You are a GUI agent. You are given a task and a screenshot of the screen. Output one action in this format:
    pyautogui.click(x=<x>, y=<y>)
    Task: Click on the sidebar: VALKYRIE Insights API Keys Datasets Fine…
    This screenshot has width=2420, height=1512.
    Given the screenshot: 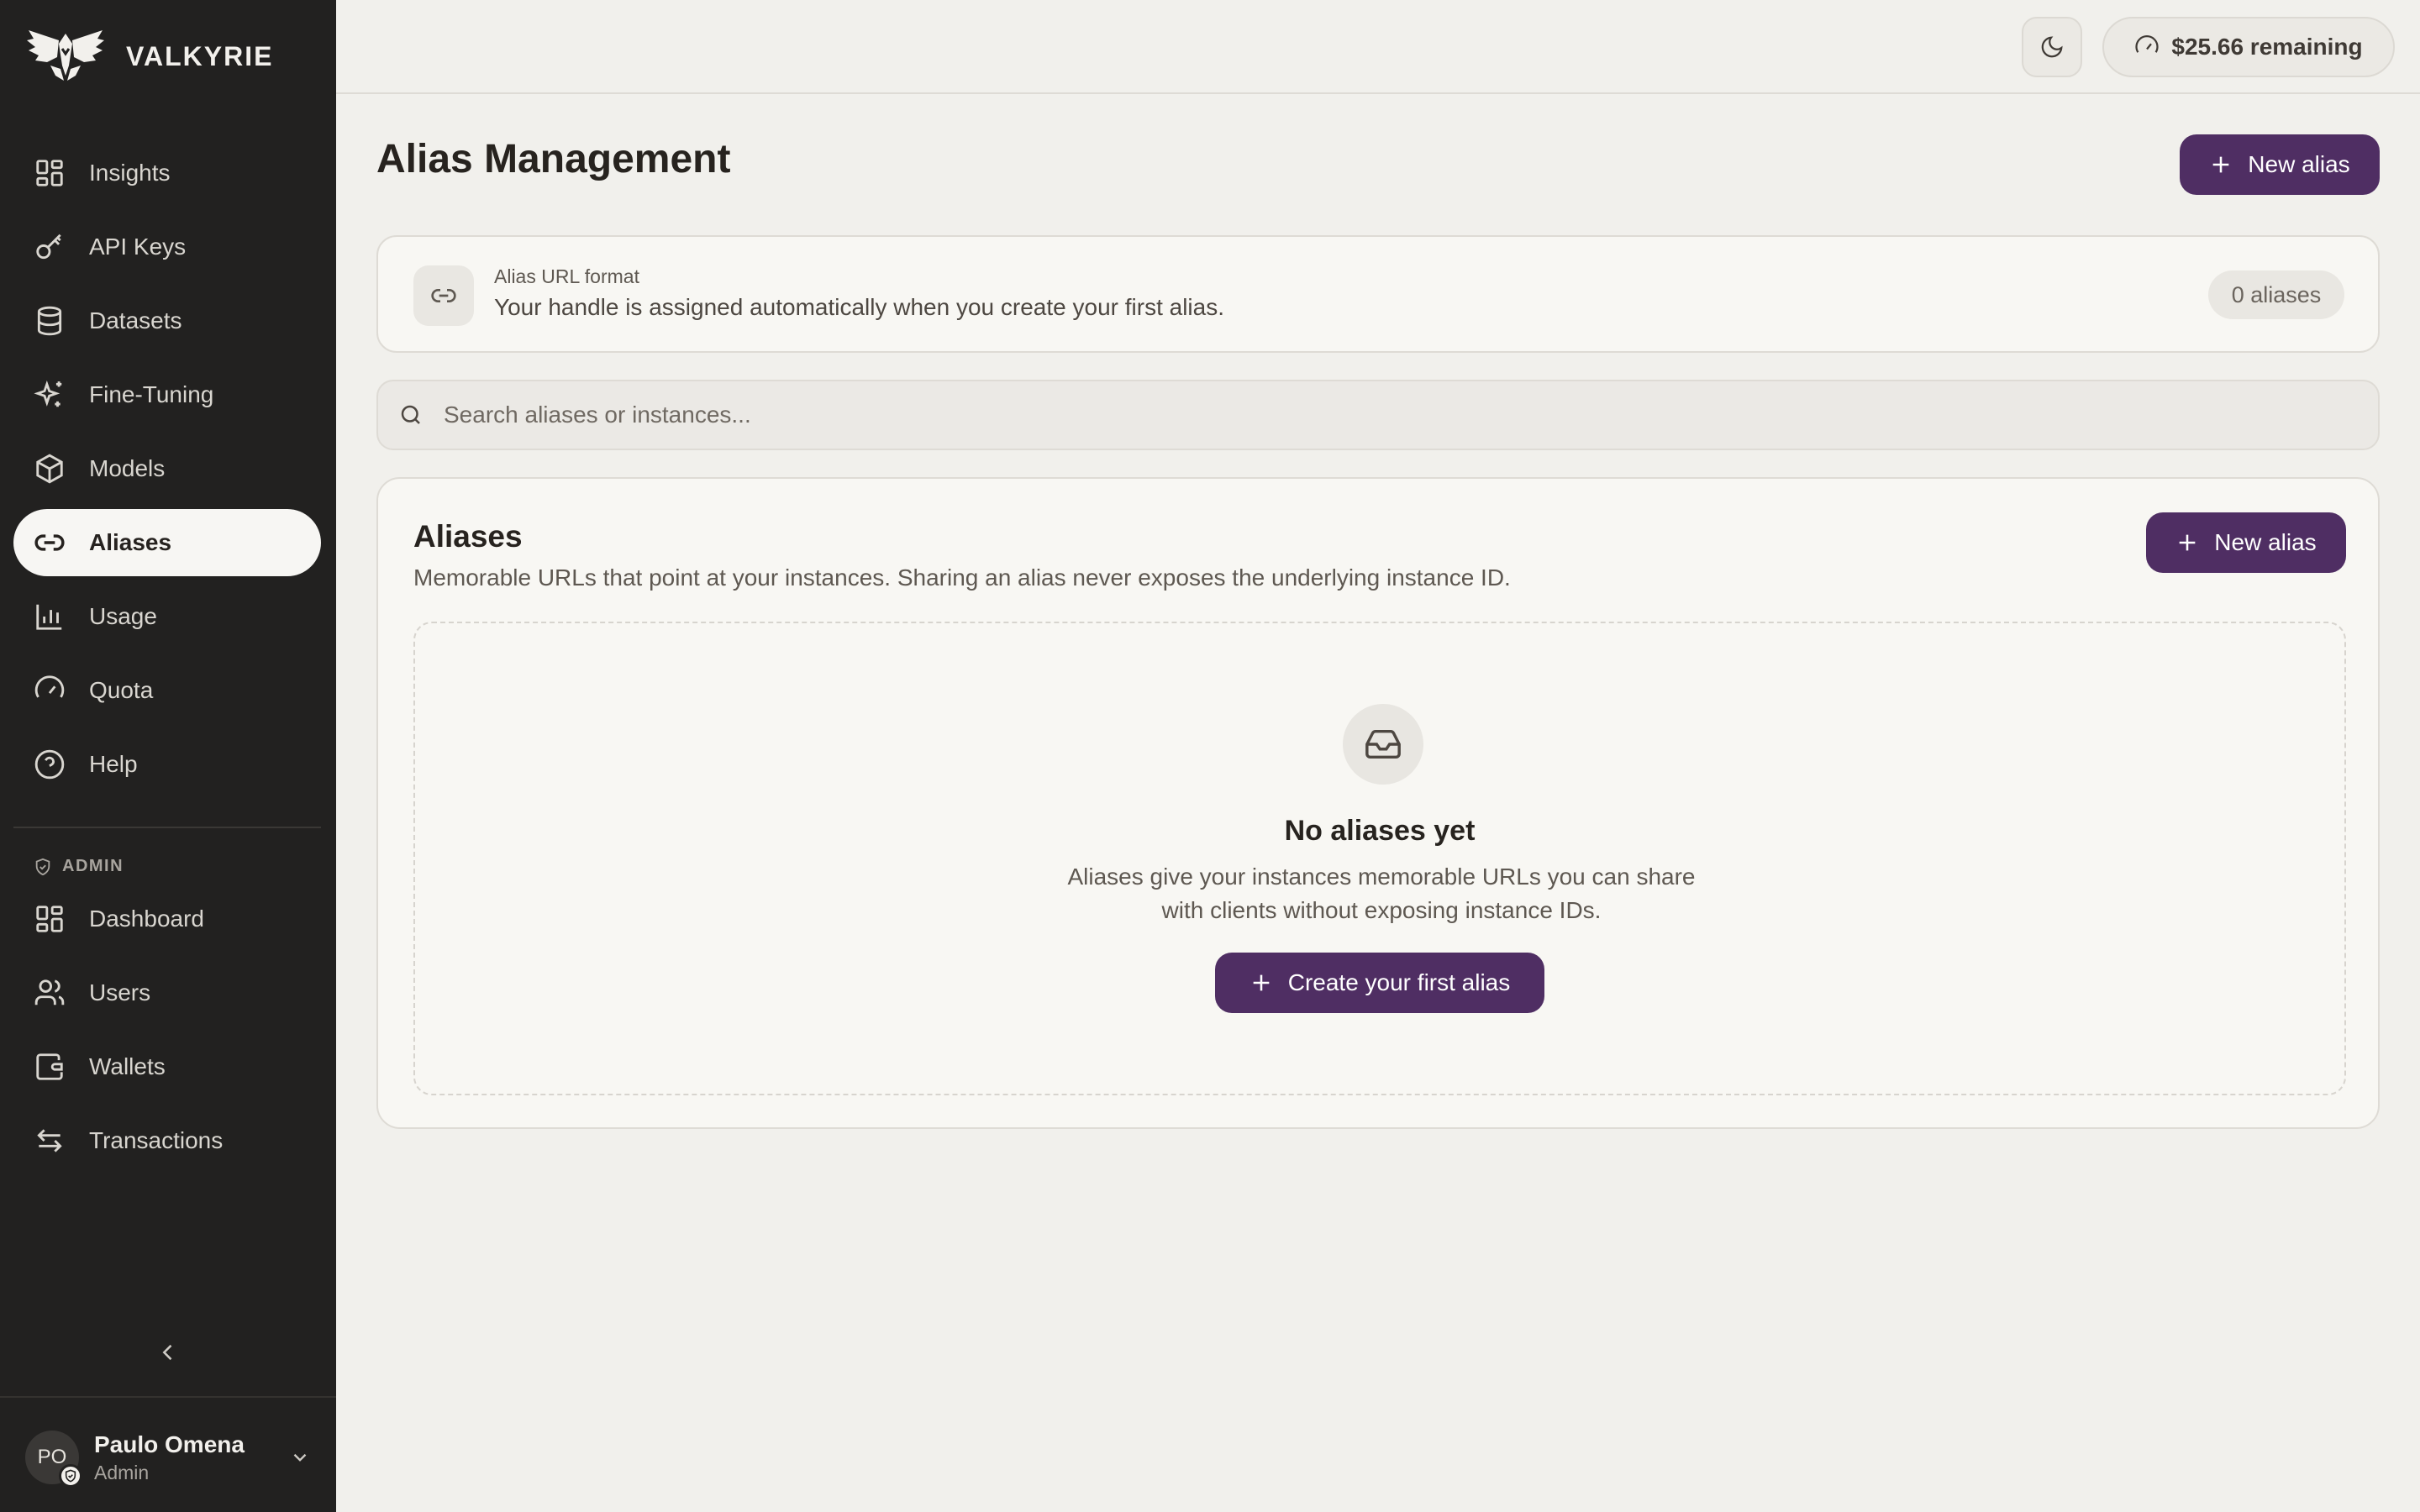 What is the action you would take?
    pyautogui.click(x=168, y=756)
    